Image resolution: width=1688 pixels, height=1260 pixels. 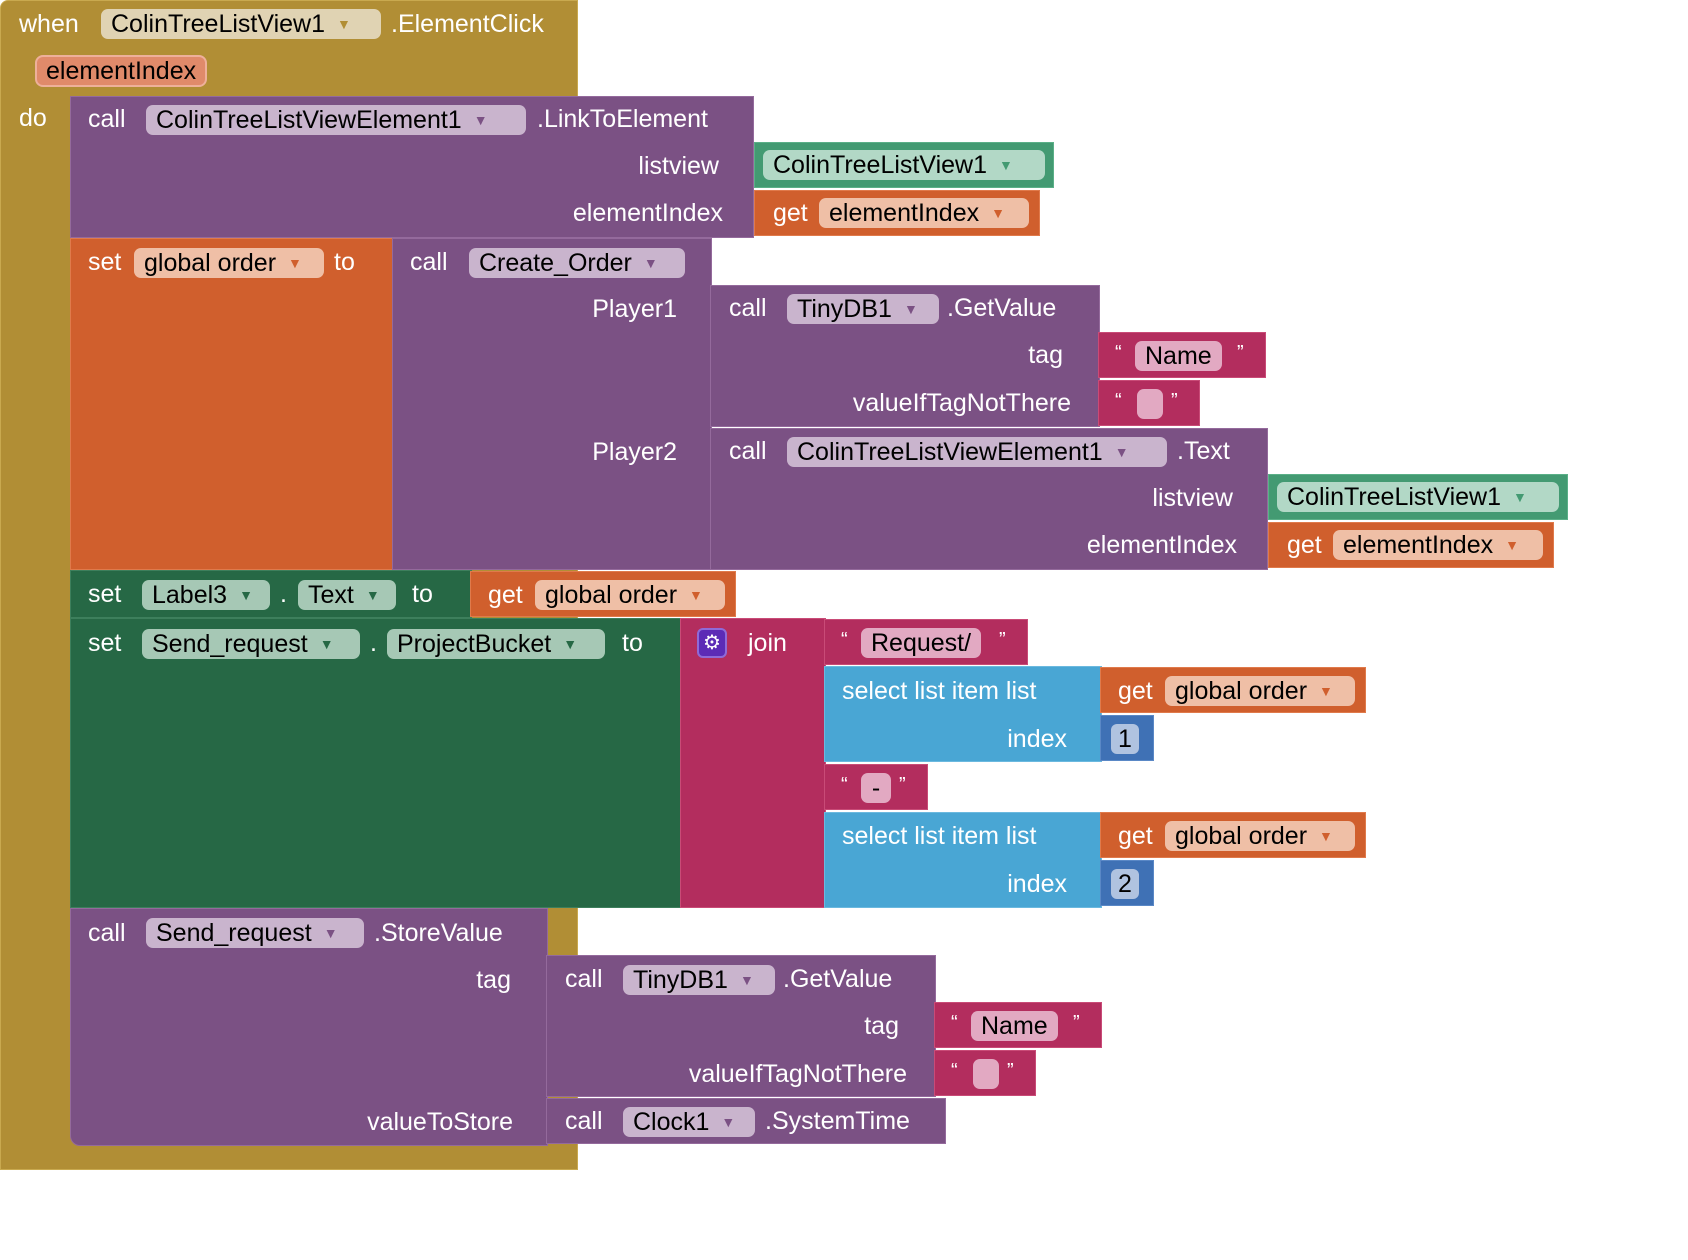 What do you see at coordinates (206, 595) in the screenshot?
I see `component-dropdown: Label3 ▼` at bounding box center [206, 595].